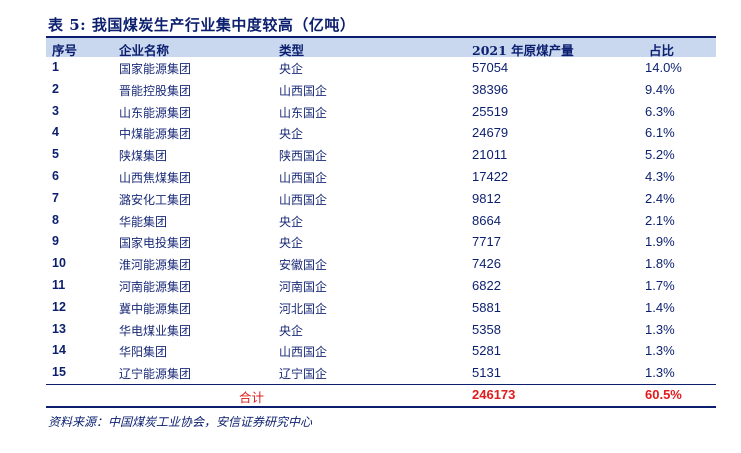  Describe the element at coordinates (486, 307) in the screenshot. I see `coal-output: 5881` at that location.